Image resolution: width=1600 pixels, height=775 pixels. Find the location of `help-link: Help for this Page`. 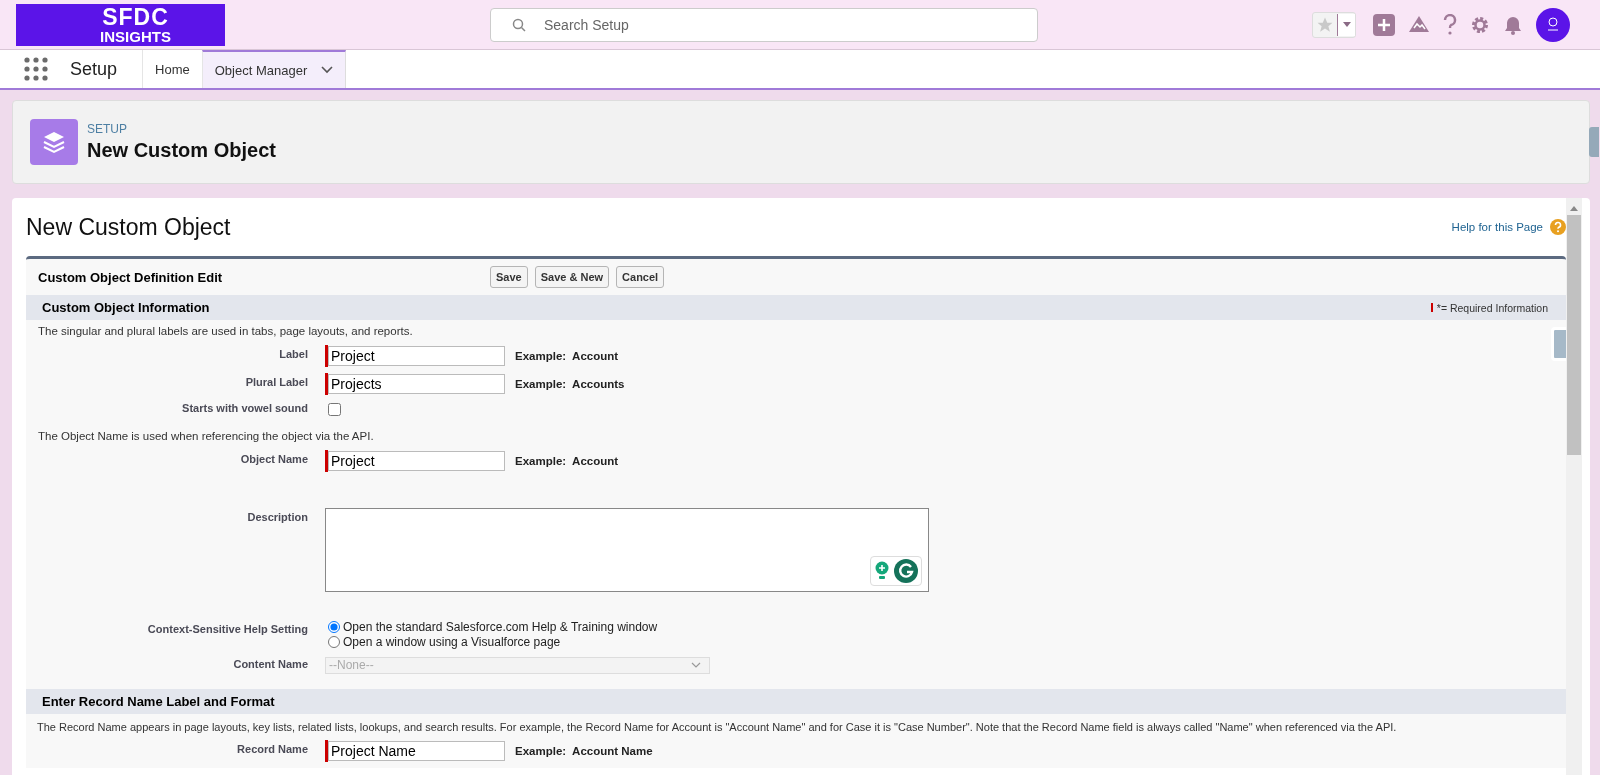

help-link: Help for this Page is located at coordinates (1497, 227).